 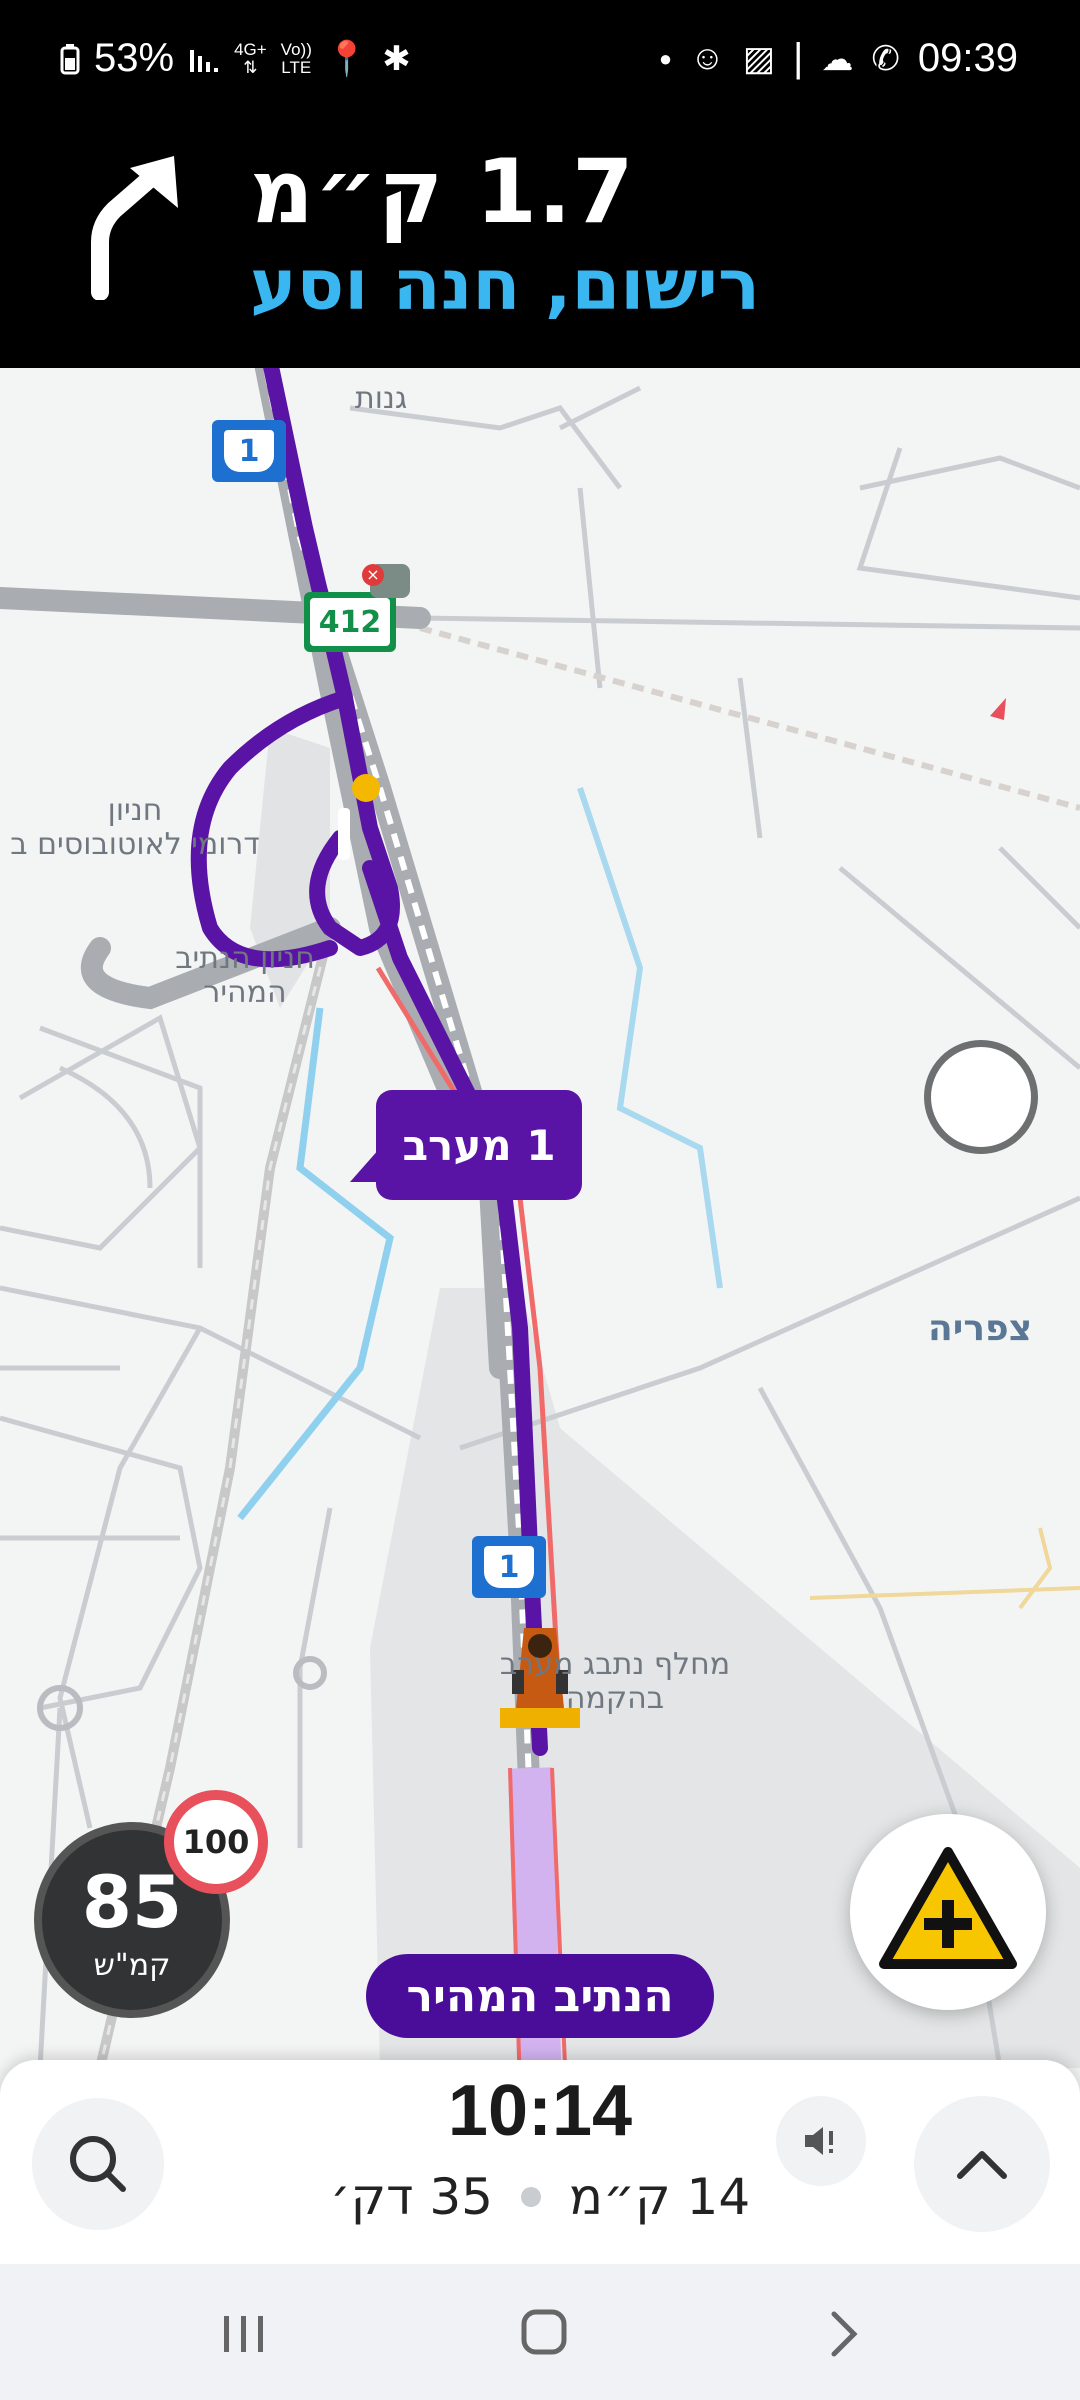 I want to click on route-412-shield: 412, so click(x=350, y=622).